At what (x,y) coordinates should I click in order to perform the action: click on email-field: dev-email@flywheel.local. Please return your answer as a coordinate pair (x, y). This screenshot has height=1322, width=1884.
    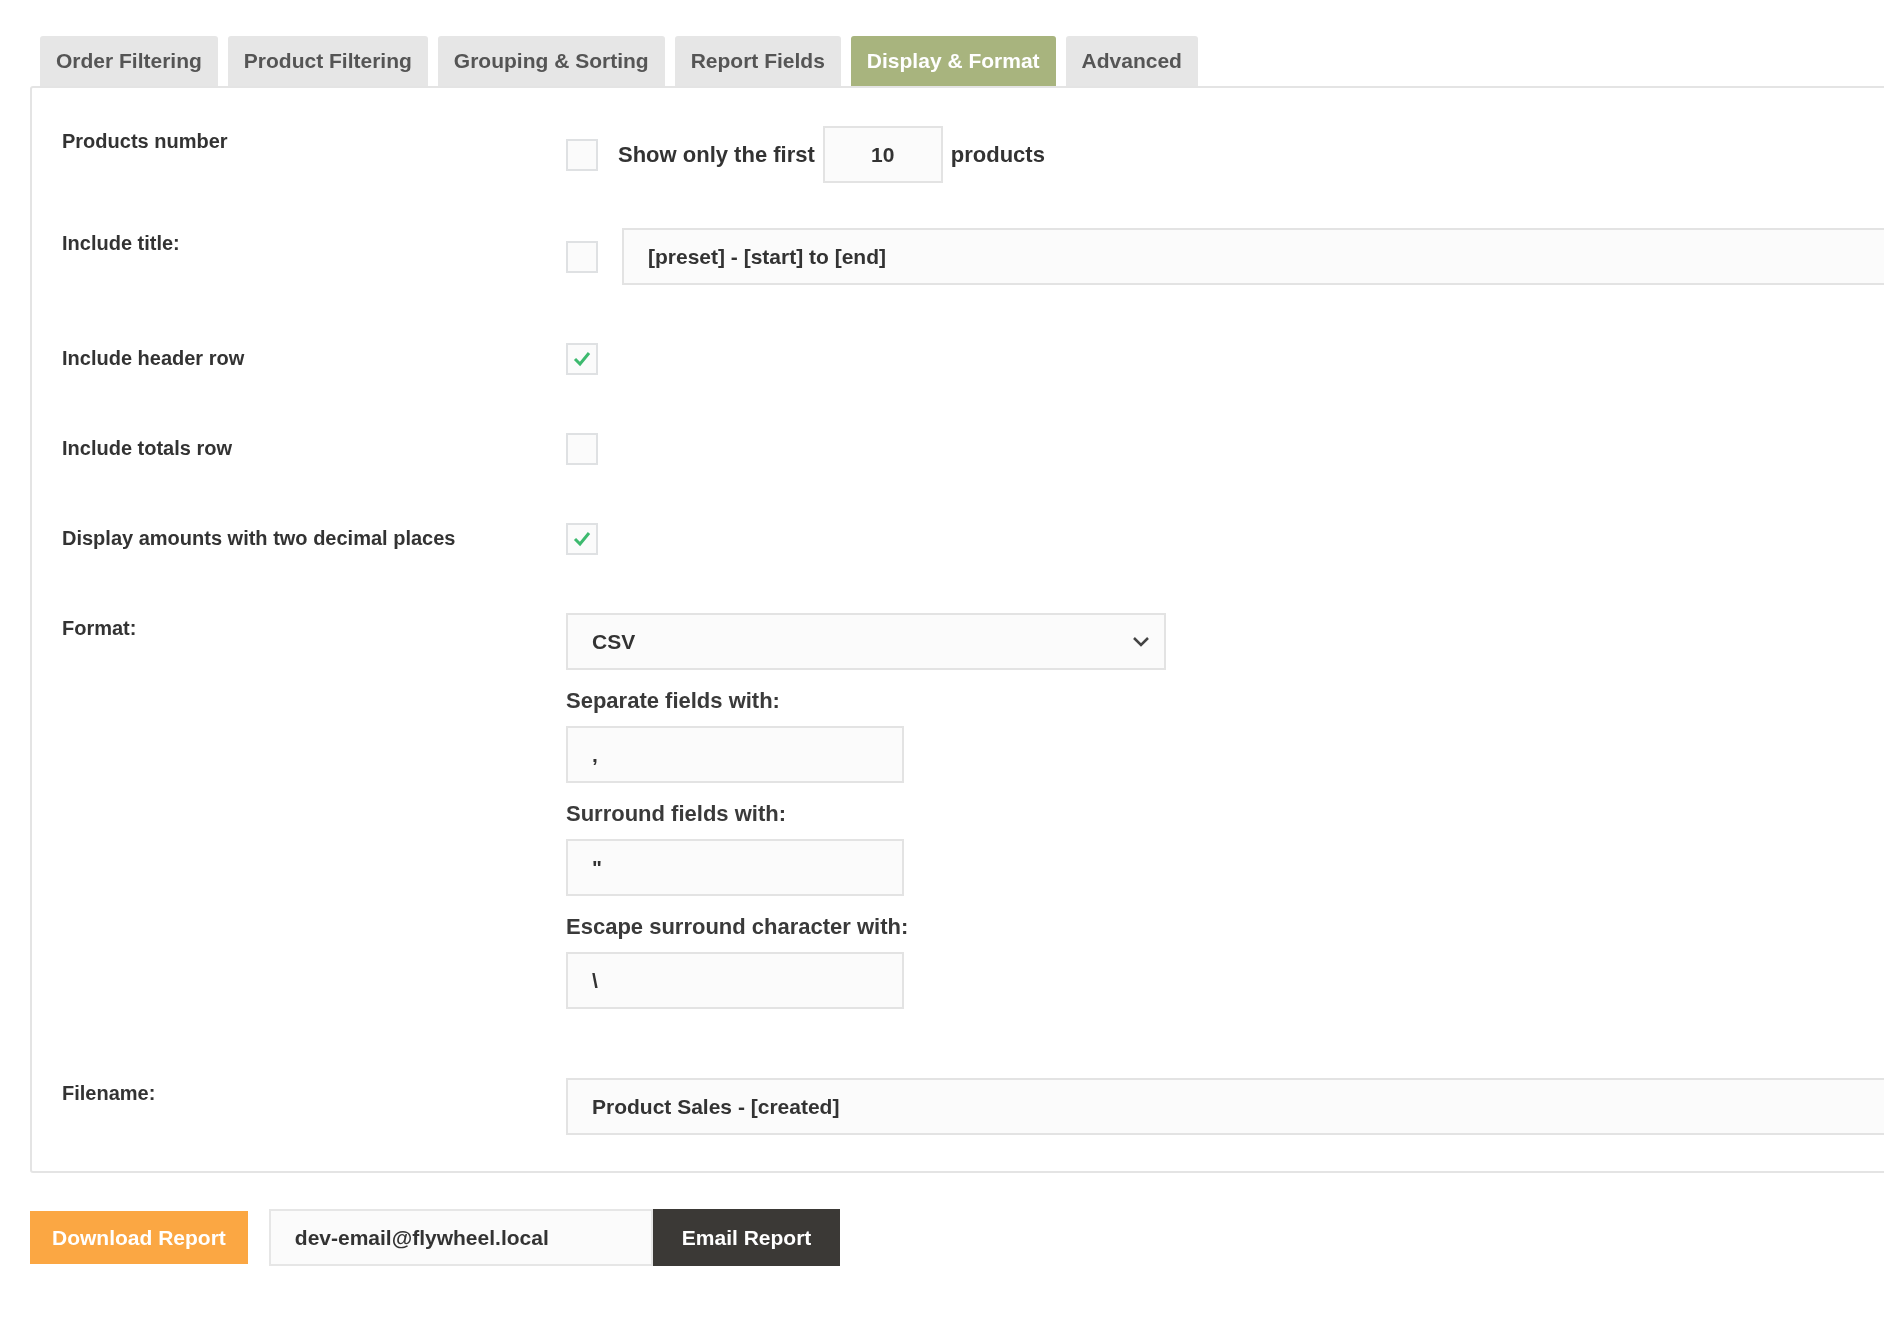
    Looking at the image, I should click on (460, 1237).